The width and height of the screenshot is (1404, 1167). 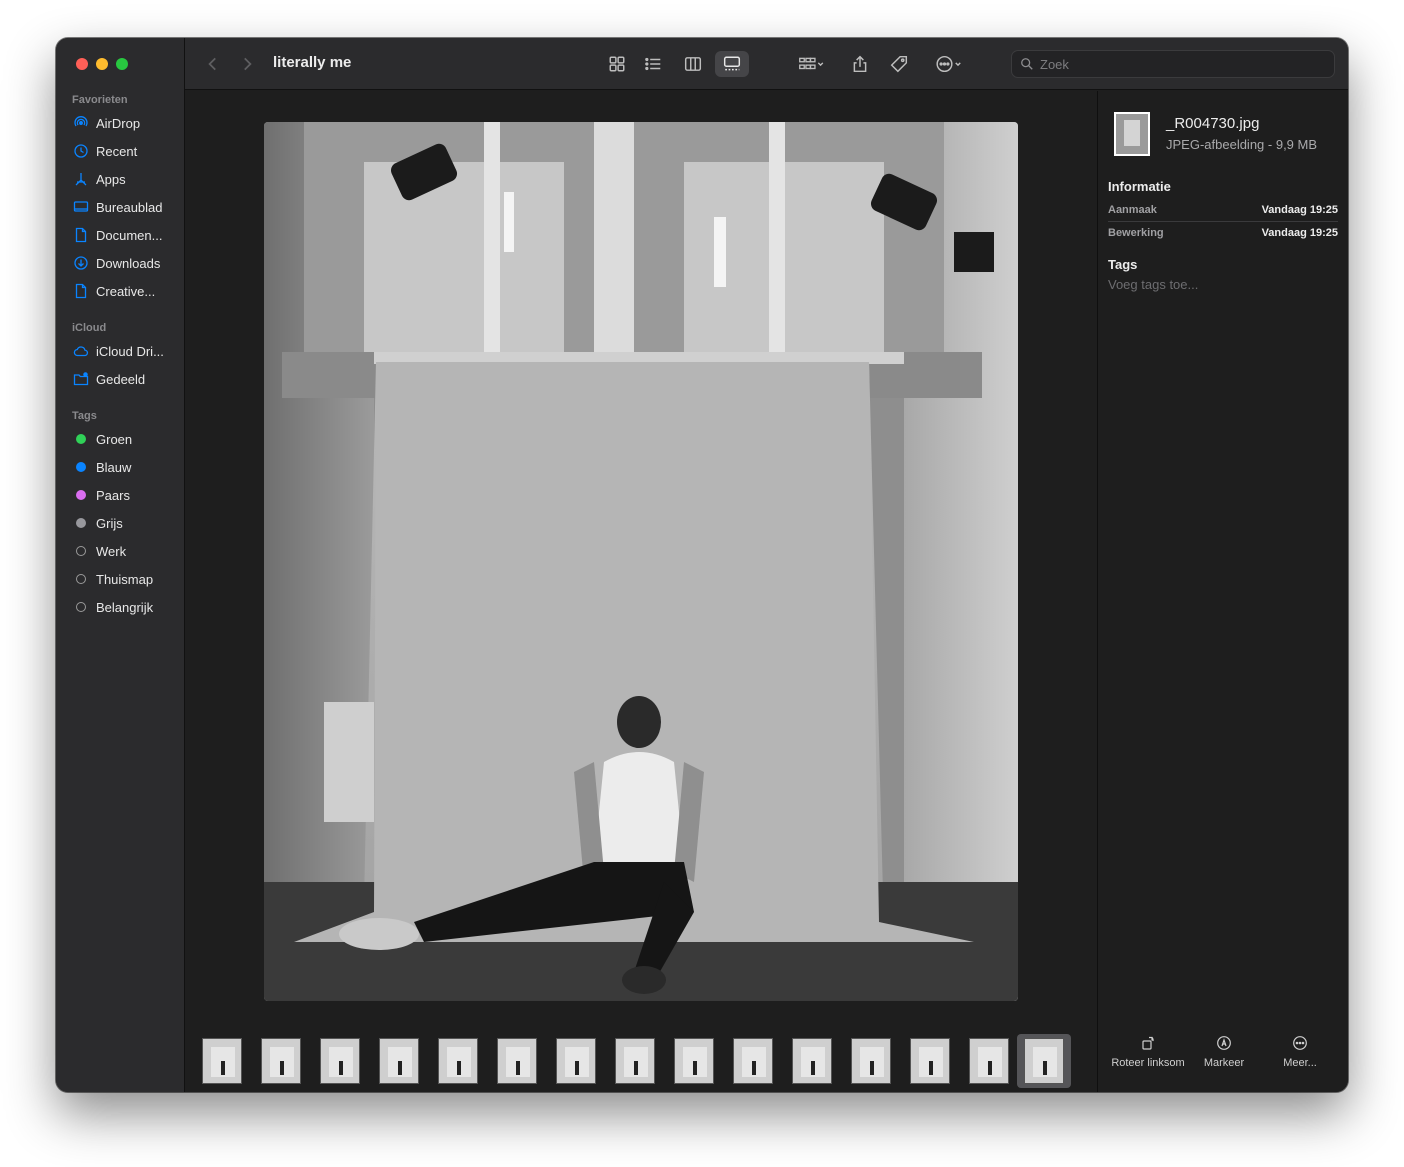 I want to click on sidebar-item-label: Bureaublad, so click(x=129, y=207).